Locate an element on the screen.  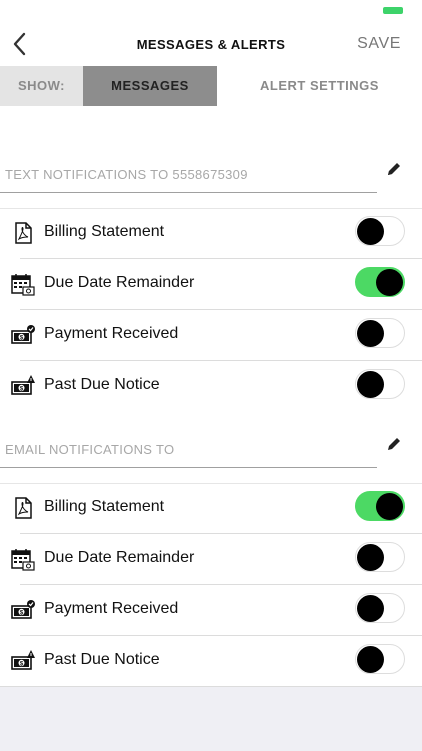
tab-messages: MESSAGES is located at coordinates (150, 86).